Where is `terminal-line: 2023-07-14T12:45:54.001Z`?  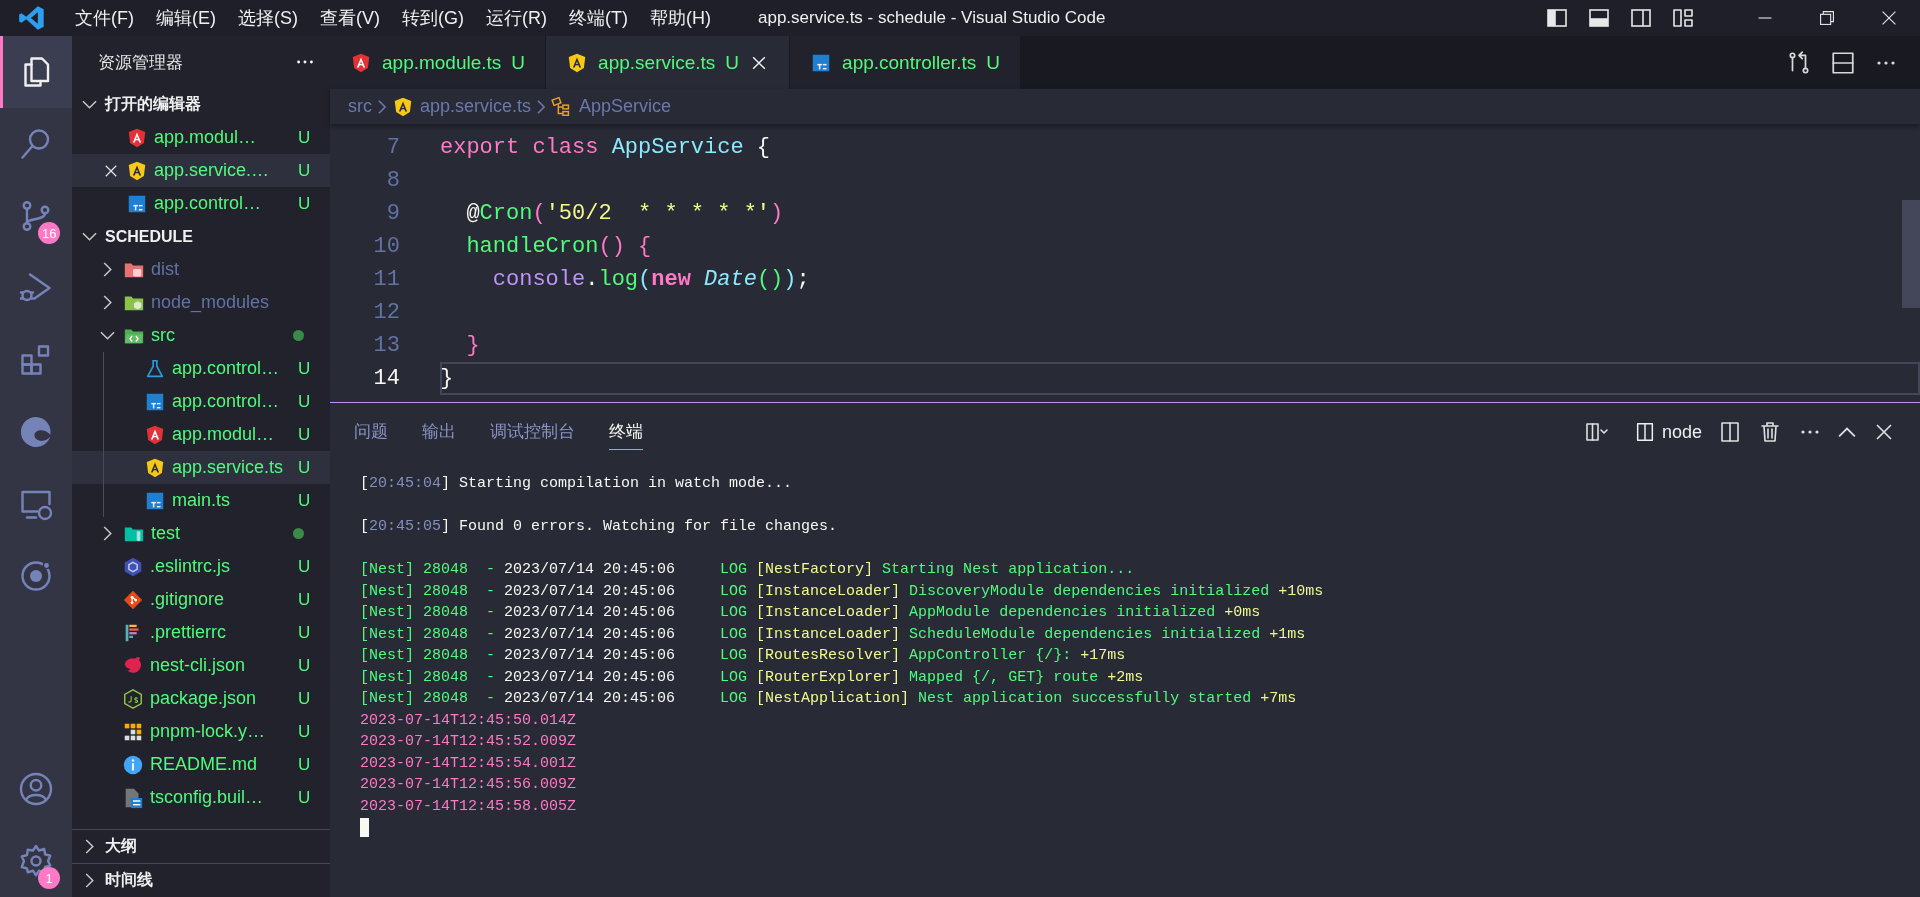
terminal-line: 2023-07-14T12:45:54.001Z is located at coordinates (469, 763).